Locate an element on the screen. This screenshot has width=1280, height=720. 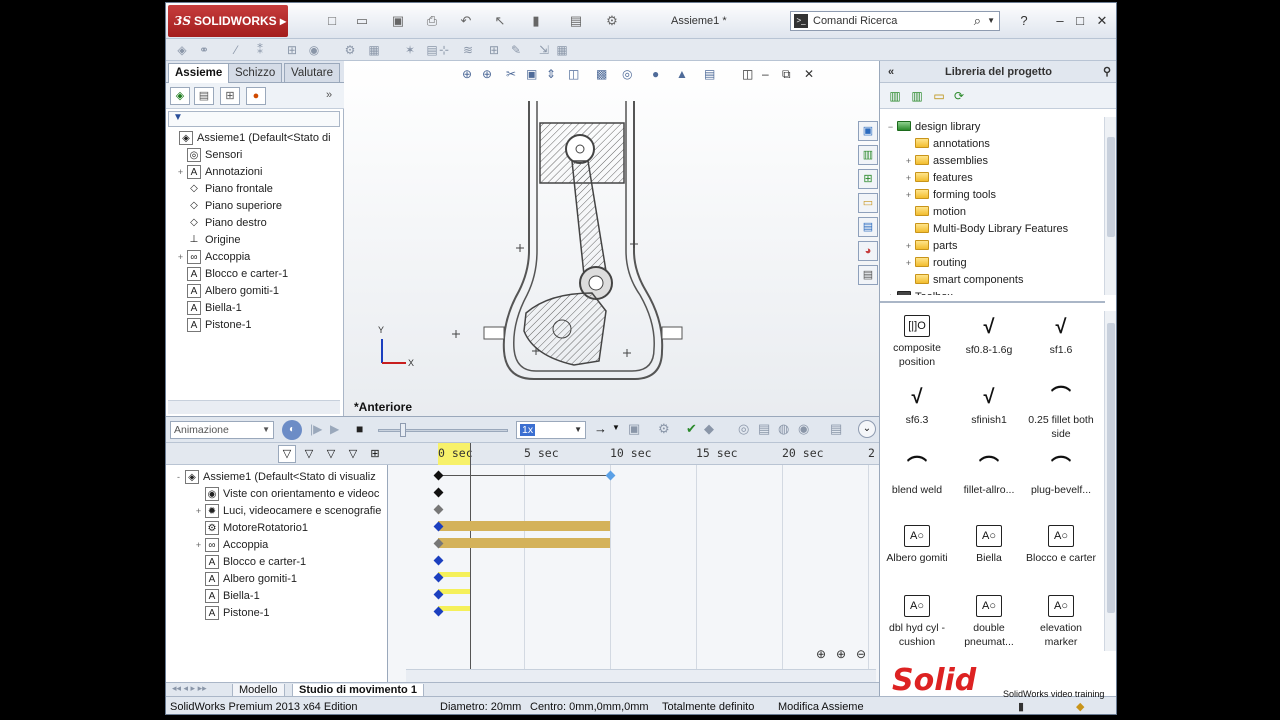
library-folder: annotations is located at coordinates (947, 144).